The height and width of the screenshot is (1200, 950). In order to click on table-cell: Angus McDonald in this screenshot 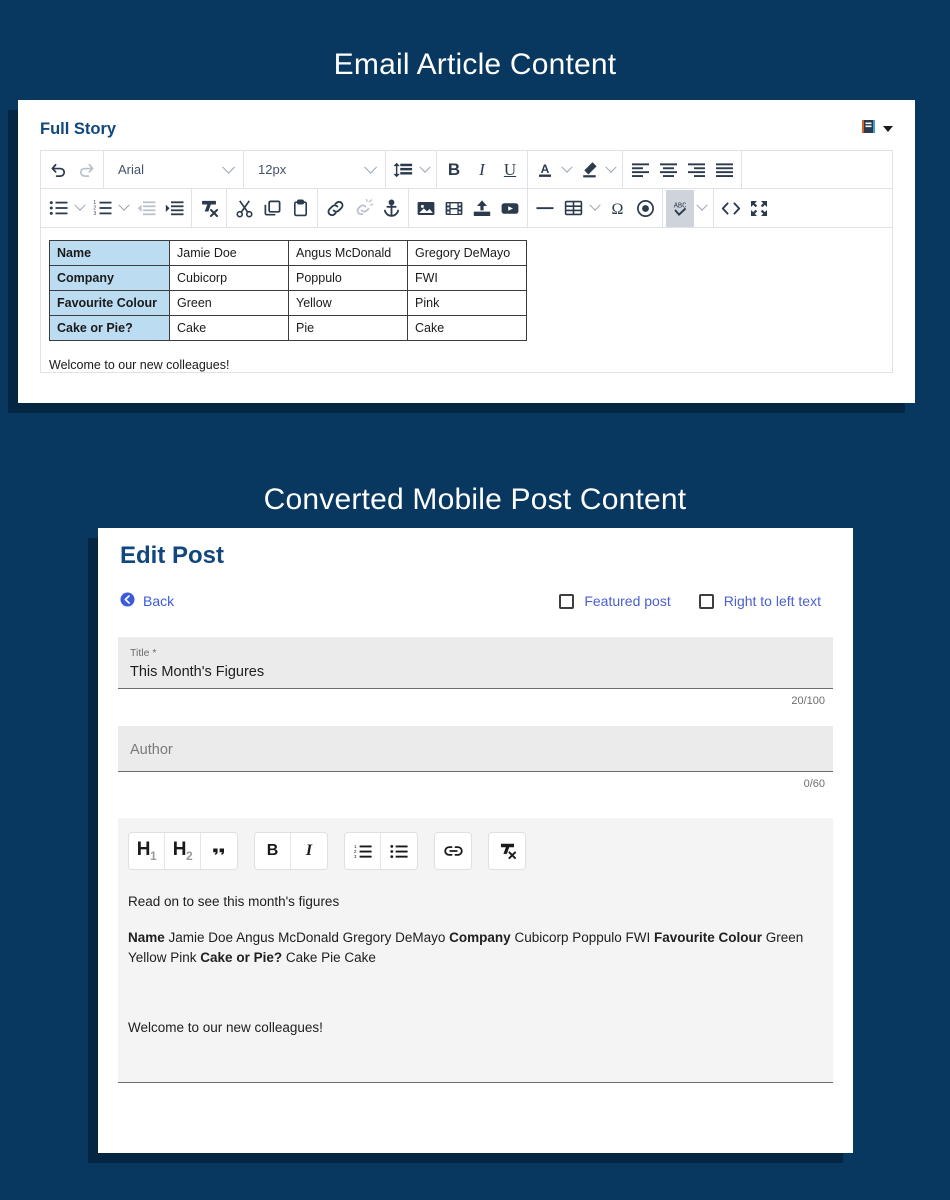, I will do `click(348, 253)`.